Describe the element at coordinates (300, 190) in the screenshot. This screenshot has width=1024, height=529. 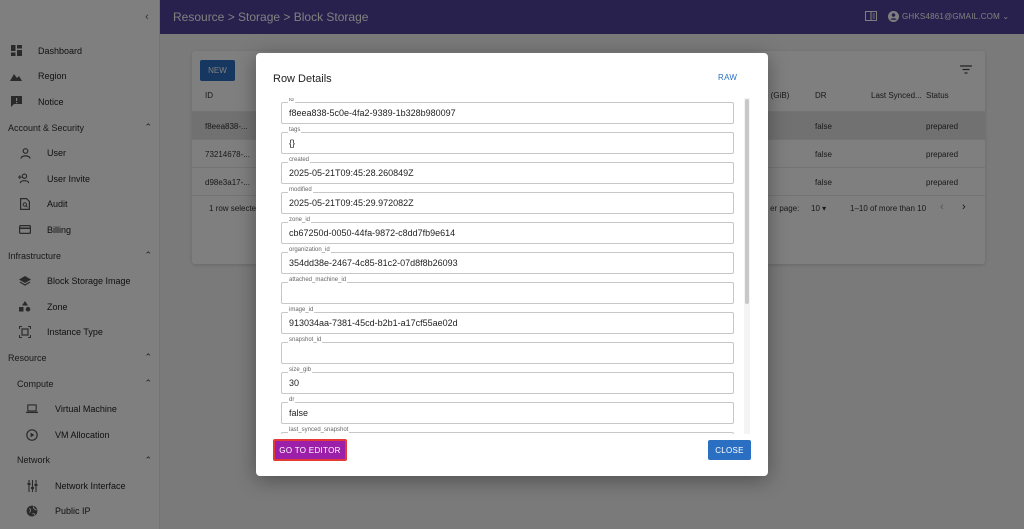
I see `field-label: modified` at that location.